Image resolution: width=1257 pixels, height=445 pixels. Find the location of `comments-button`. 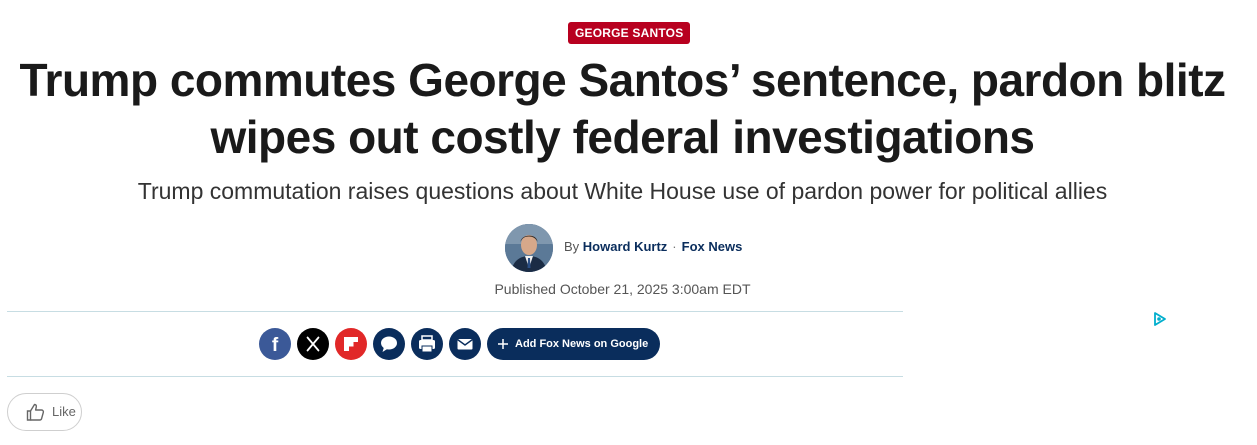

comments-button is located at coordinates (389, 344).